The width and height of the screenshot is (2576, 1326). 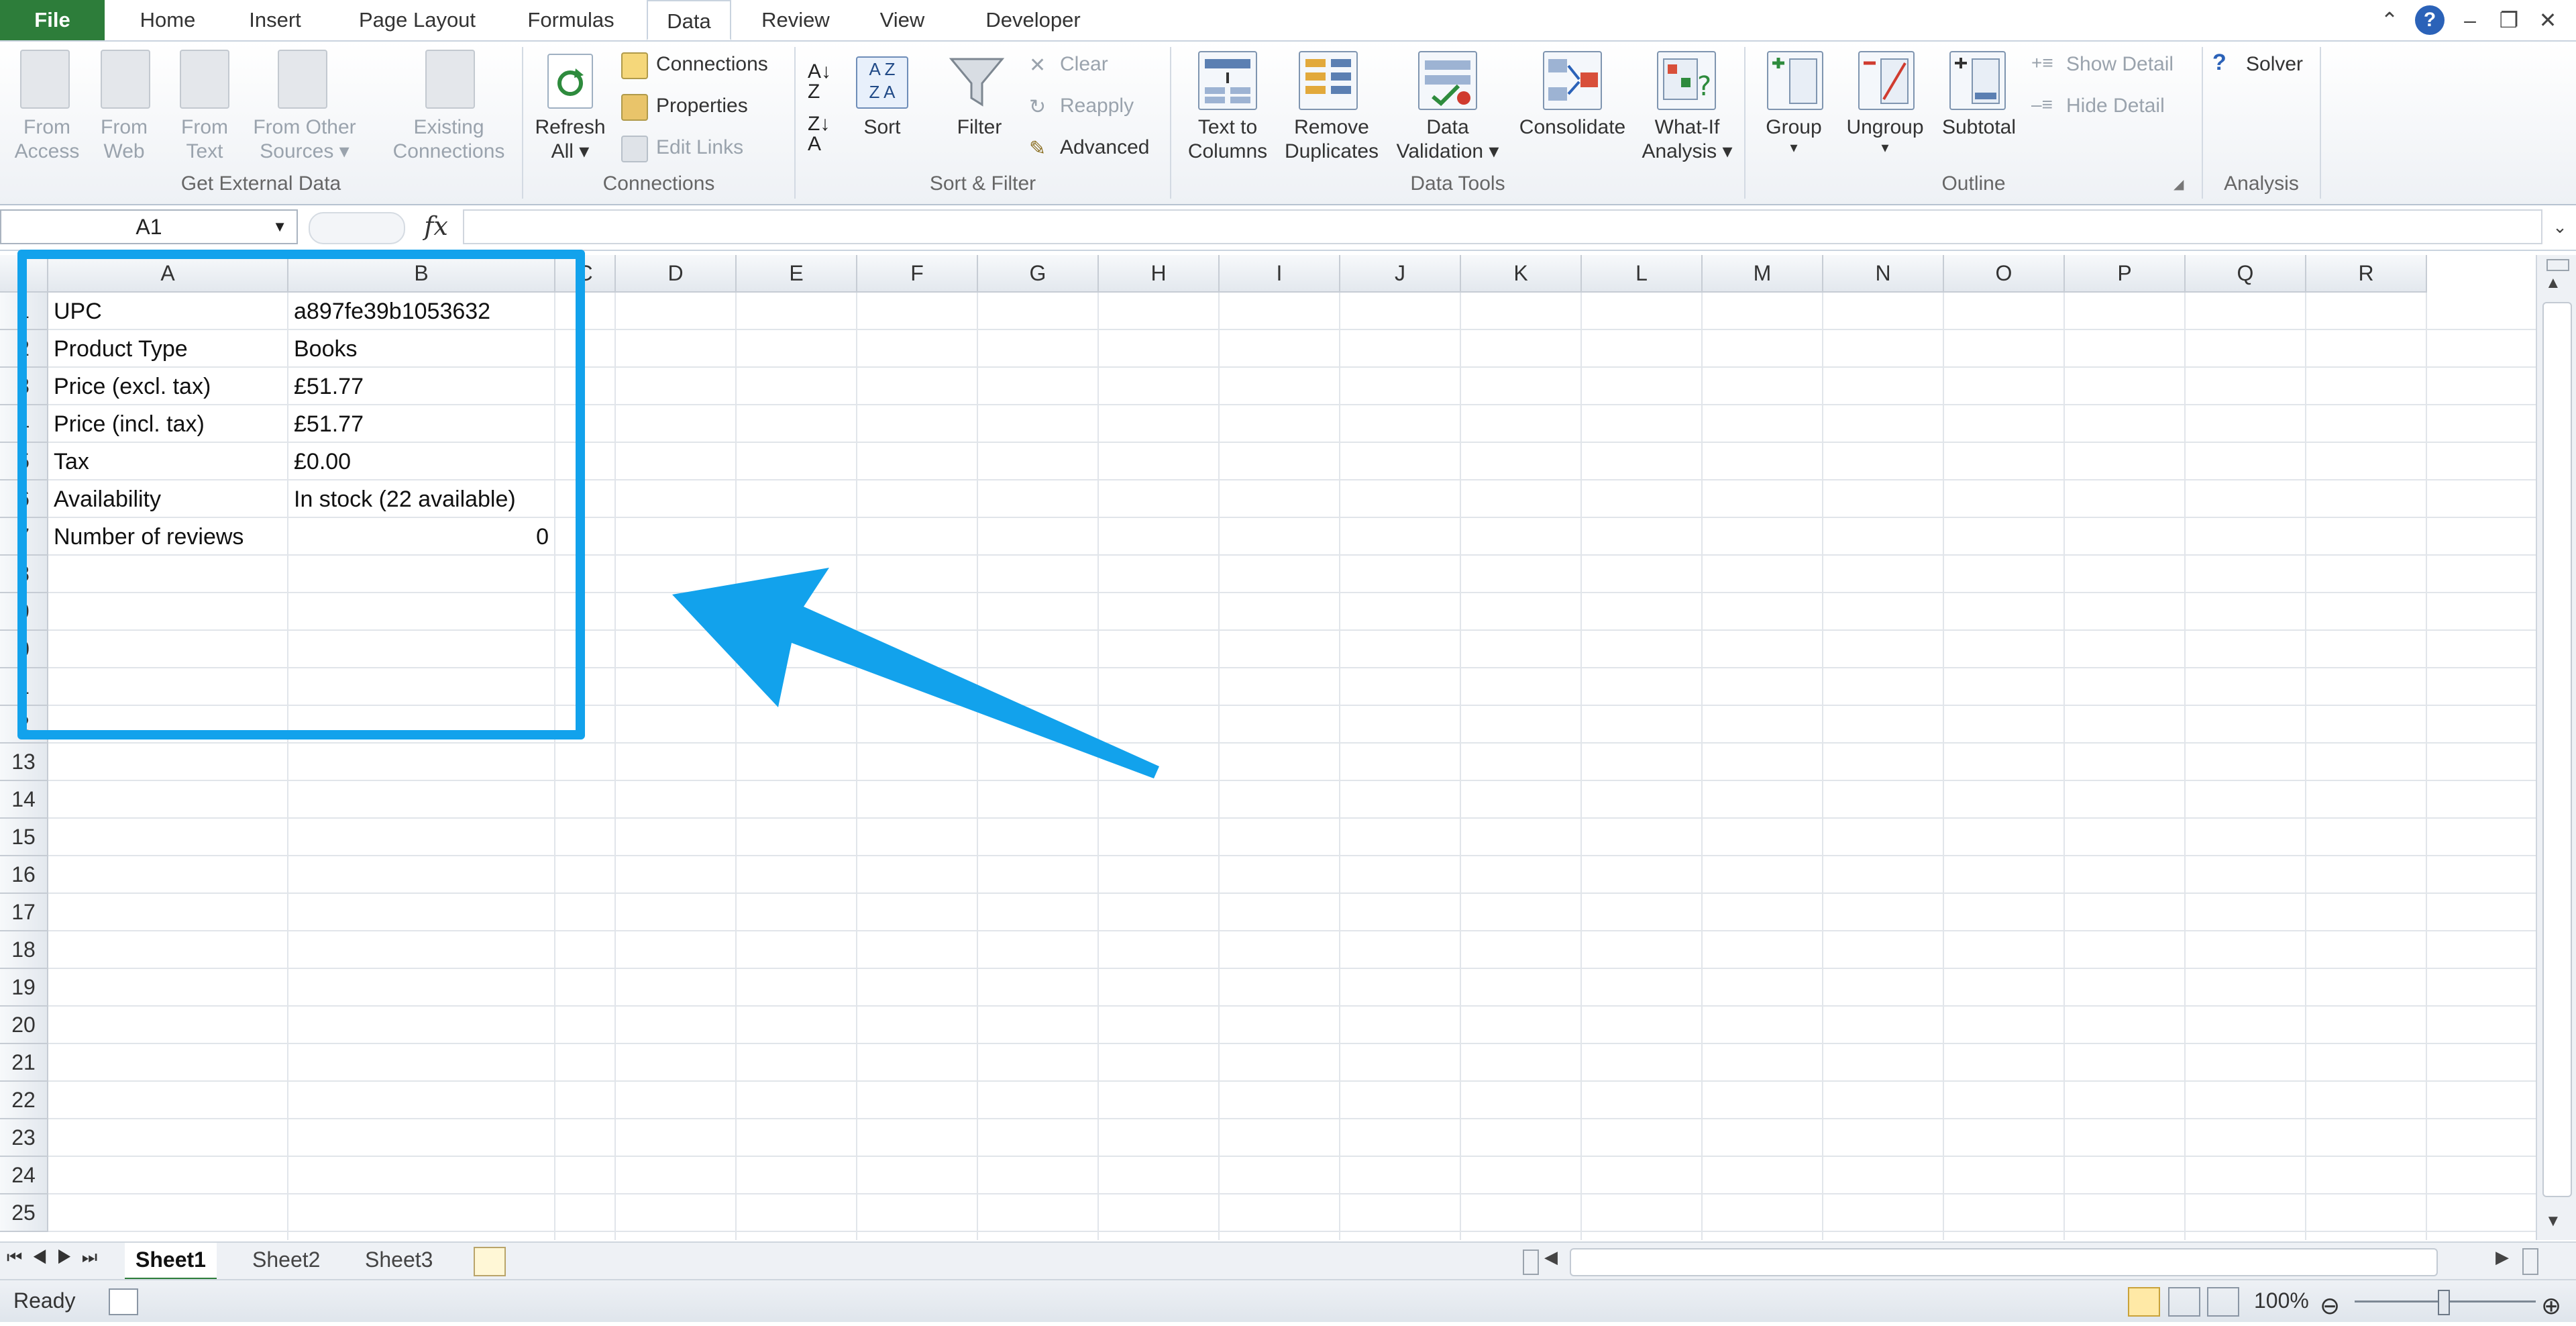 What do you see at coordinates (2144, 1302) in the screenshot?
I see `normal-view-icon` at bounding box center [2144, 1302].